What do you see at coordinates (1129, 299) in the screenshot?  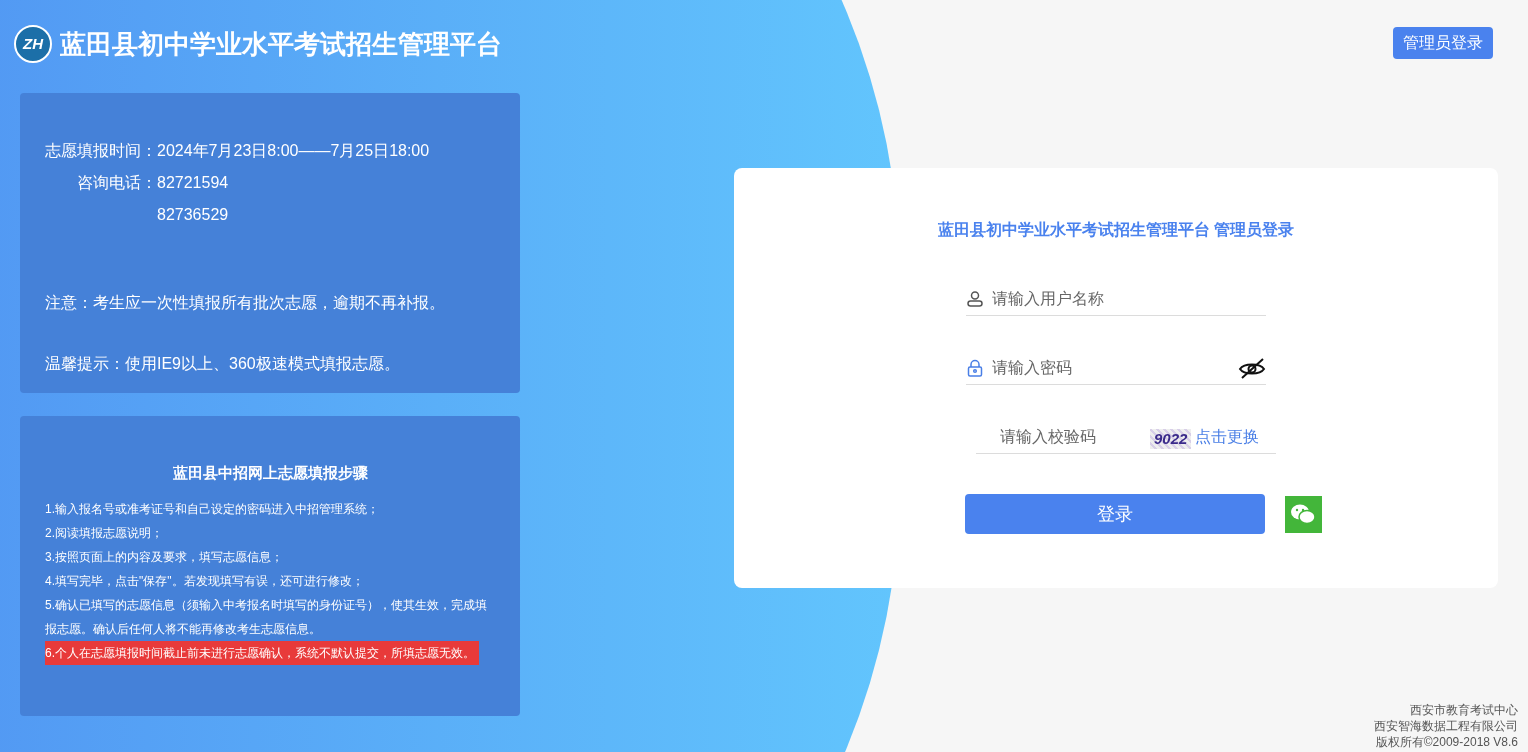 I see `username-field: 请输入用户名称` at bounding box center [1129, 299].